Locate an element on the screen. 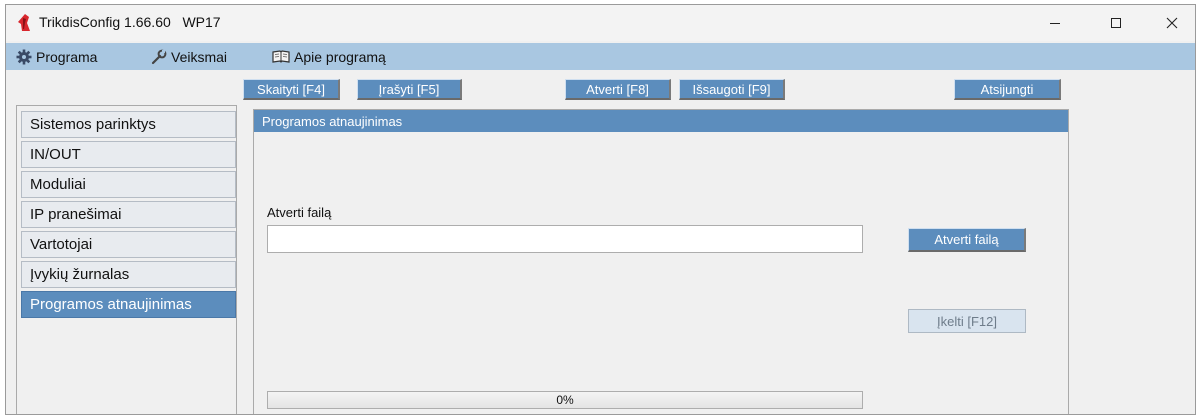 The image size is (1200, 419). file-path-input is located at coordinates (565, 239).